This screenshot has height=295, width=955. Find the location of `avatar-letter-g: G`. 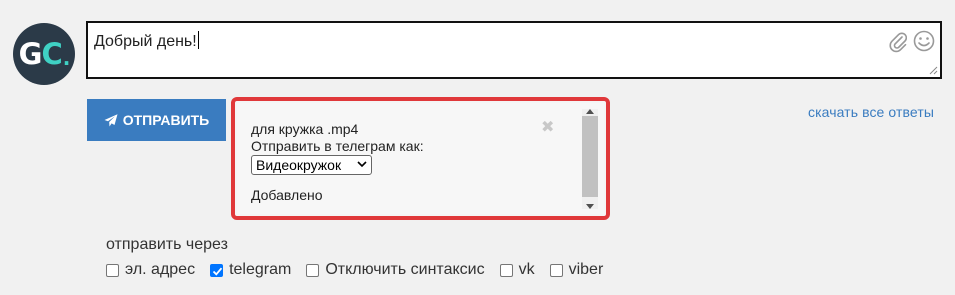

avatar-letter-g: G is located at coordinates (30, 54).